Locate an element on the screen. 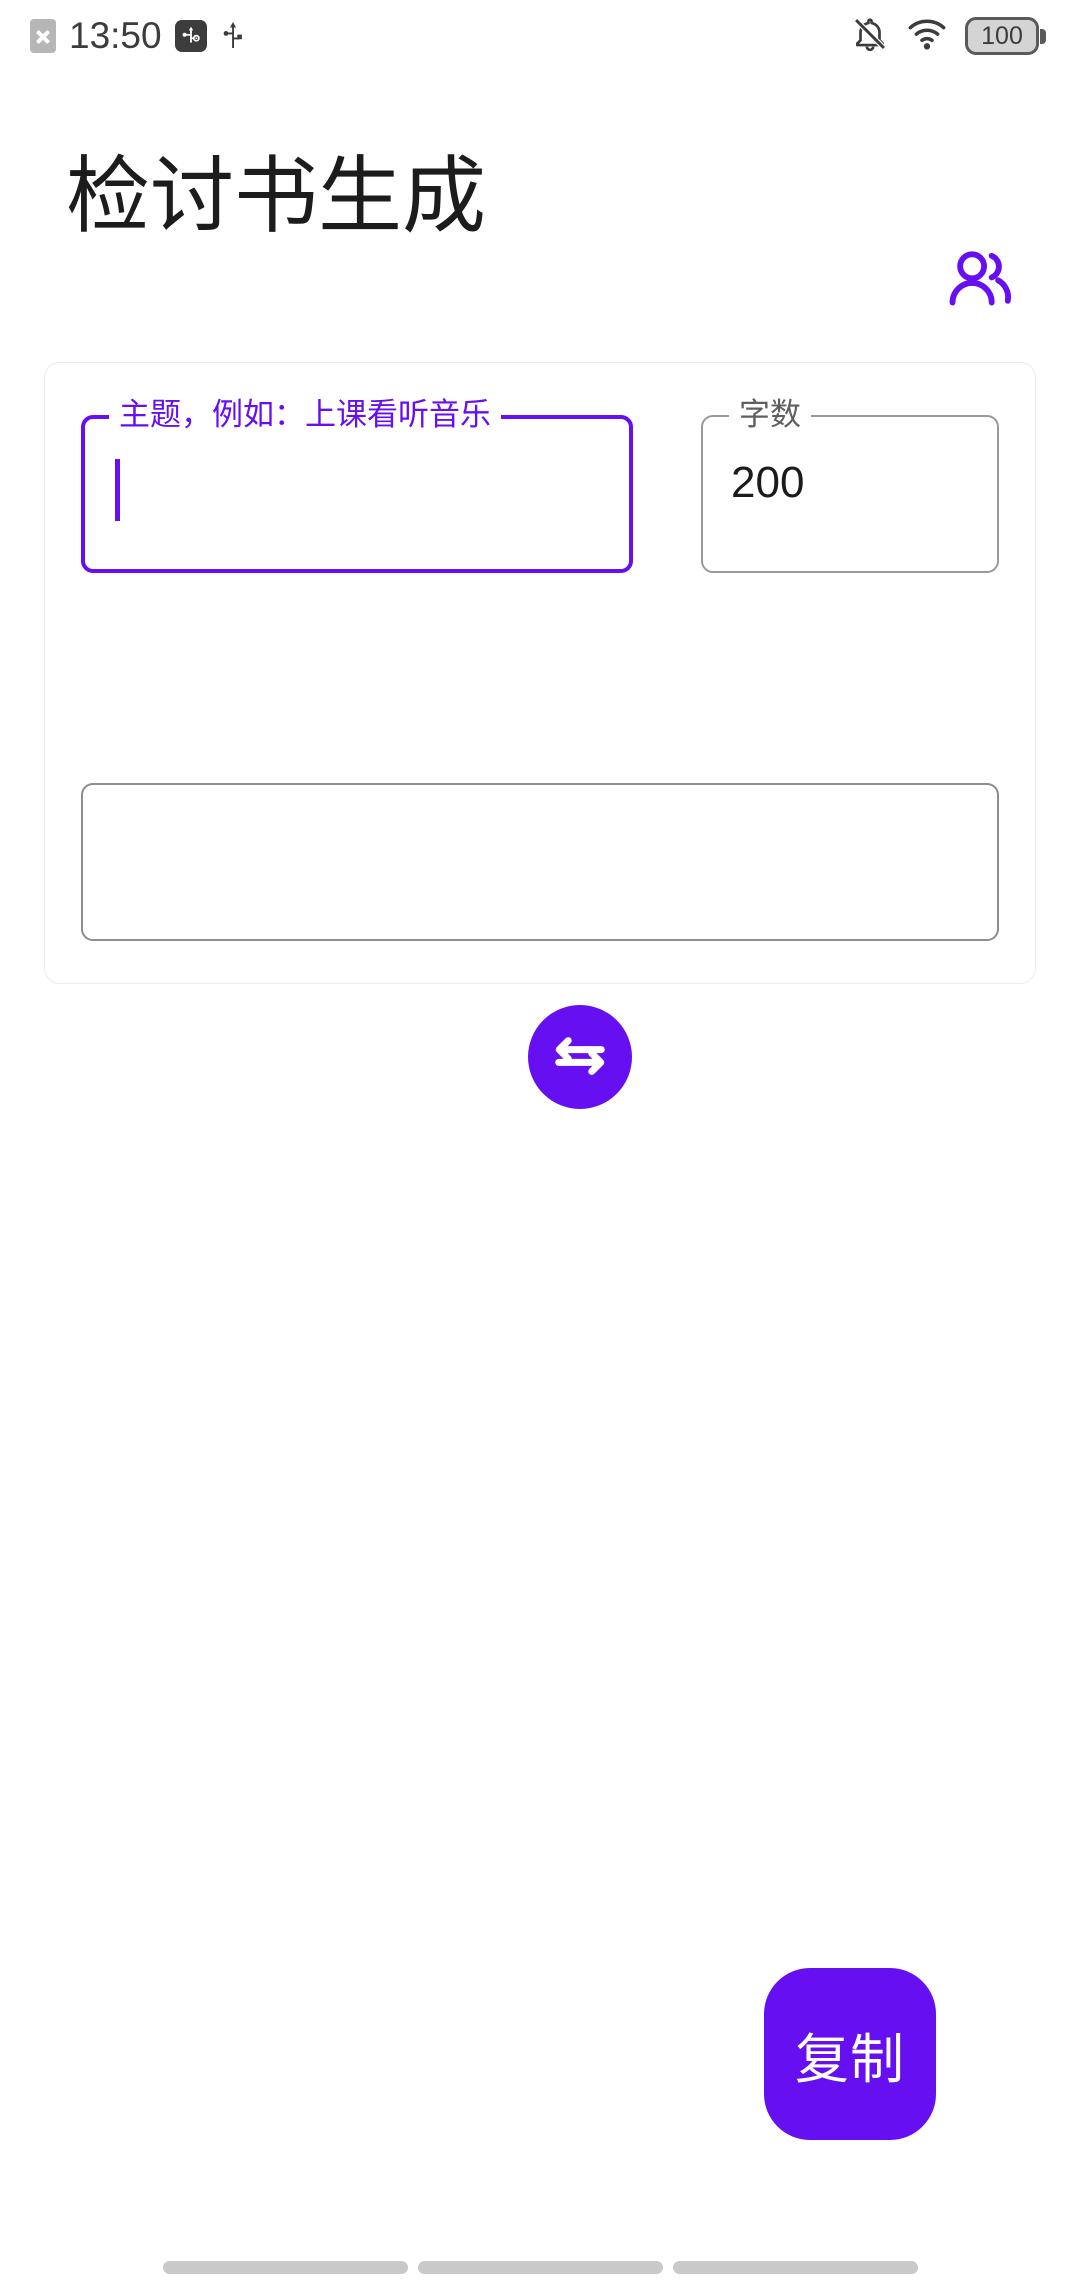 This screenshot has width=1080, height=2280. generate-button is located at coordinates (580, 1057).